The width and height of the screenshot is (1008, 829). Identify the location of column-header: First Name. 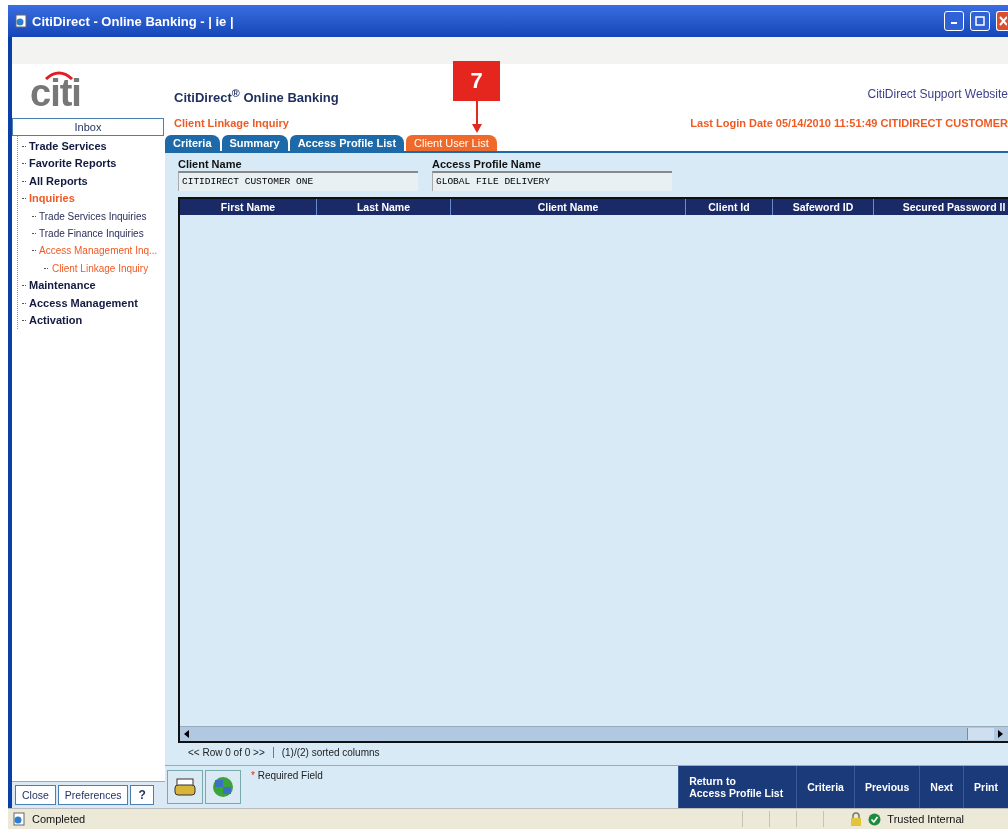
(248, 207).